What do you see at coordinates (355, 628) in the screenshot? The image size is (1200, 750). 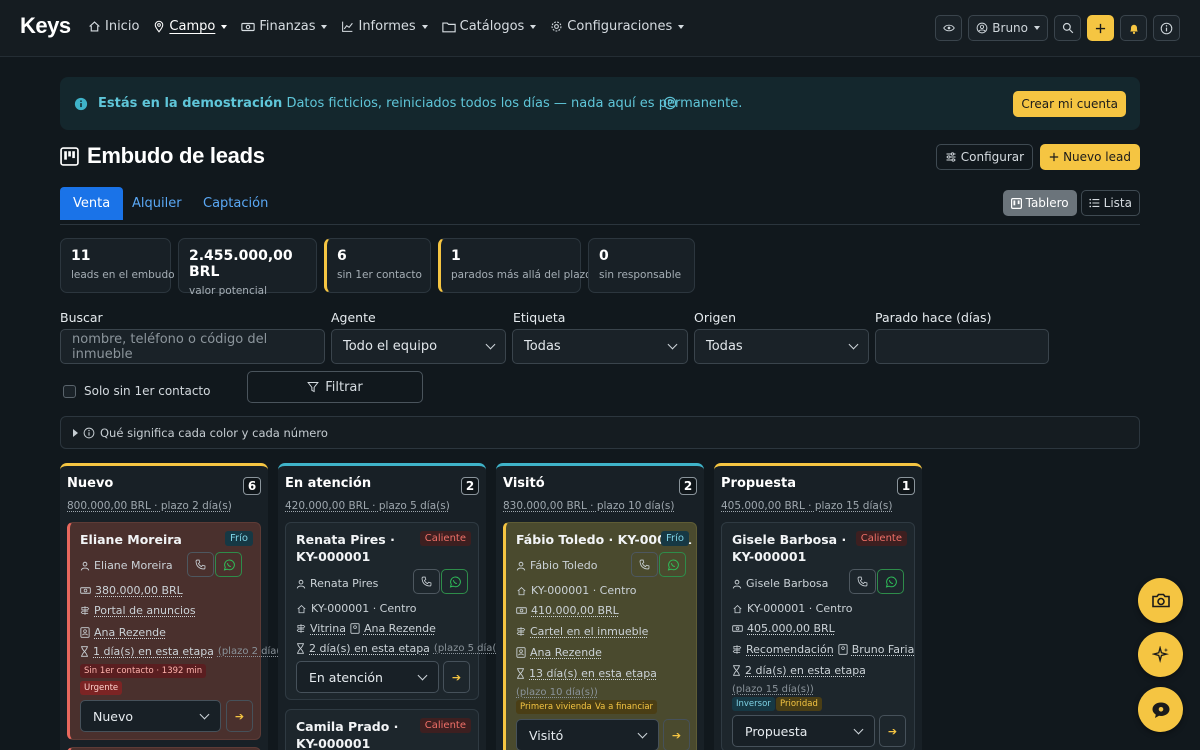 I see `id-badge-icon` at bounding box center [355, 628].